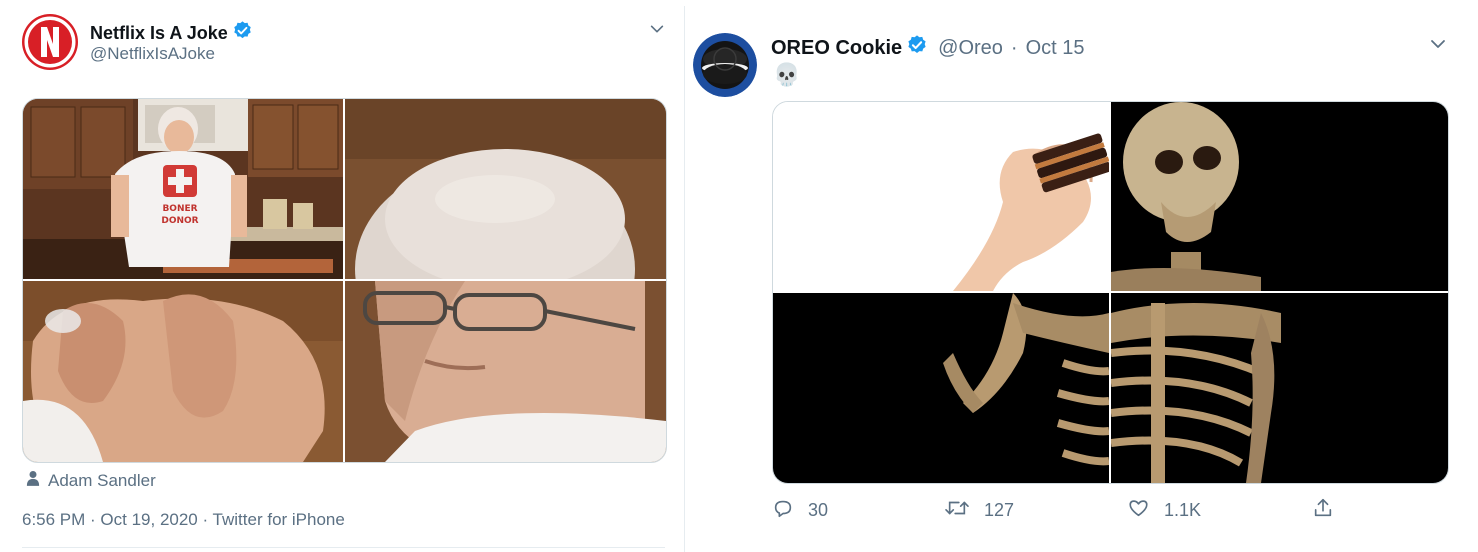 Image resolution: width=1478 pixels, height=552 pixels. What do you see at coordinates (783, 510) in the screenshot?
I see `reply-icon` at bounding box center [783, 510].